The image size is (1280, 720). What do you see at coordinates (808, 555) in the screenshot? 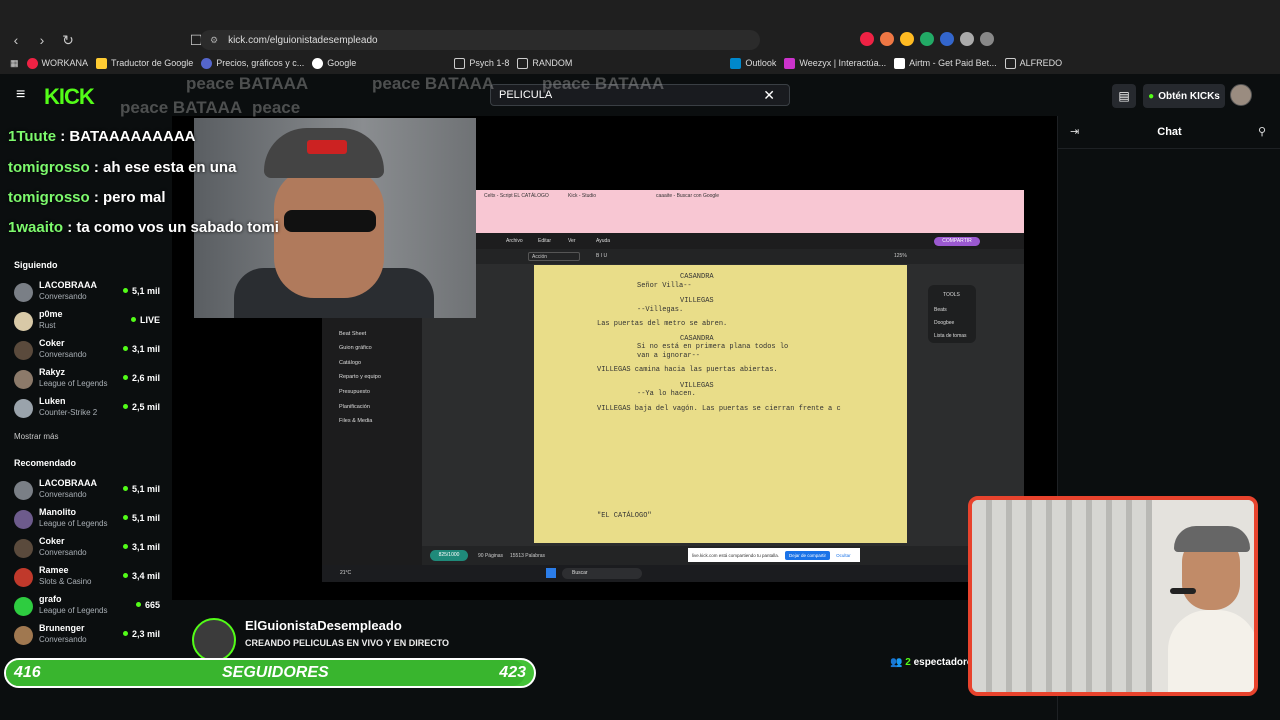
I see `stop-sharing-button: Dejar de compartir` at bounding box center [808, 555].